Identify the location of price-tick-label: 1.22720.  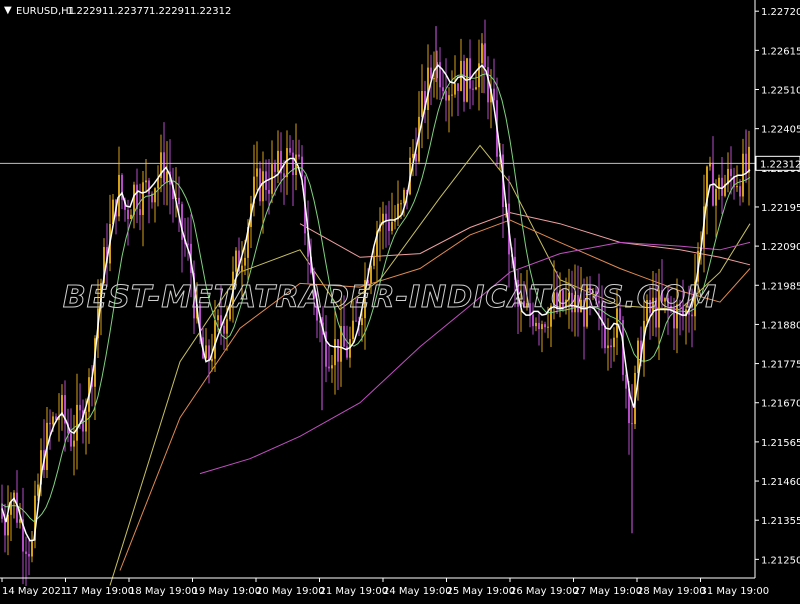
(780, 12).